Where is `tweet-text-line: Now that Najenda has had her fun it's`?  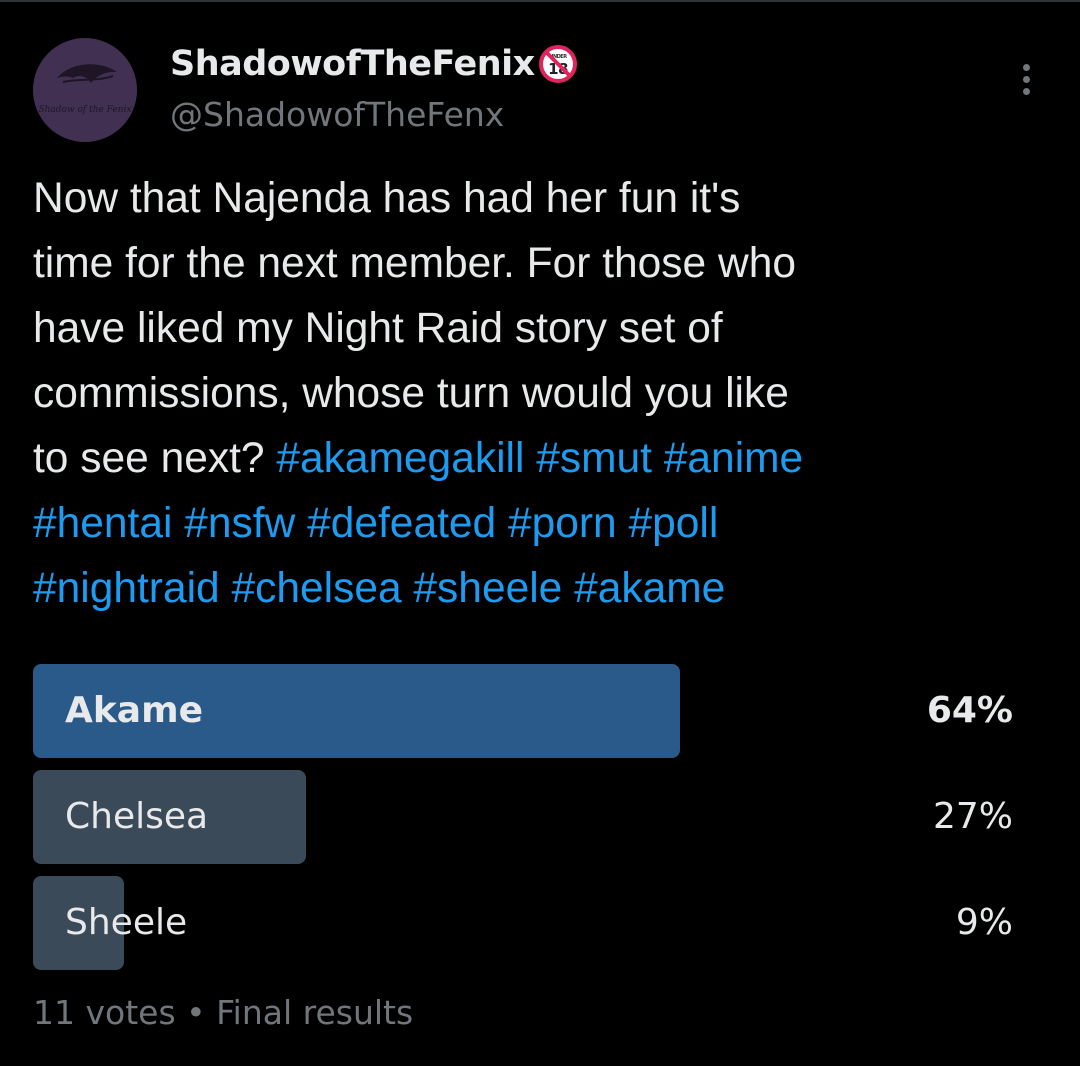 tweet-text-line: Now that Najenda has had her fun it's is located at coordinates (543, 198).